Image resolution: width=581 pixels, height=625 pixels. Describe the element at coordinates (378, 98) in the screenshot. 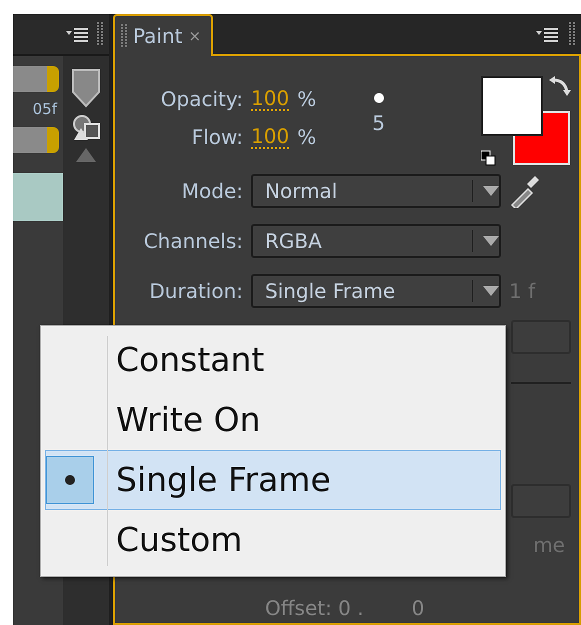

I see `brush-dot-icon` at that location.